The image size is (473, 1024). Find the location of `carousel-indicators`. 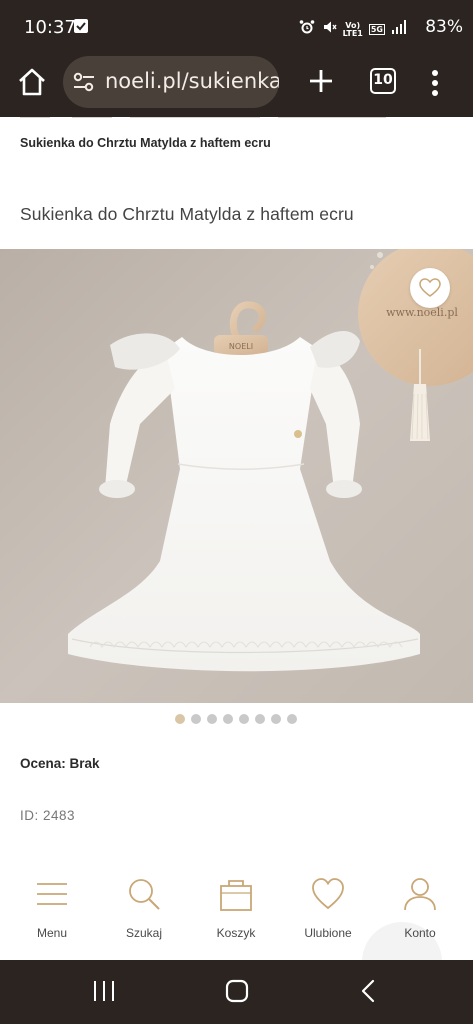

carousel-indicators is located at coordinates (236, 719).